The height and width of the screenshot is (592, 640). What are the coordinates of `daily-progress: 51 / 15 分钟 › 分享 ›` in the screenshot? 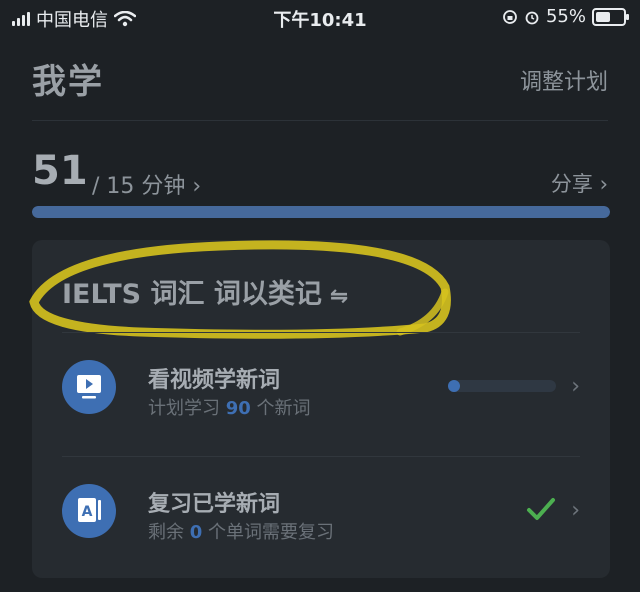 It's located at (320, 174).